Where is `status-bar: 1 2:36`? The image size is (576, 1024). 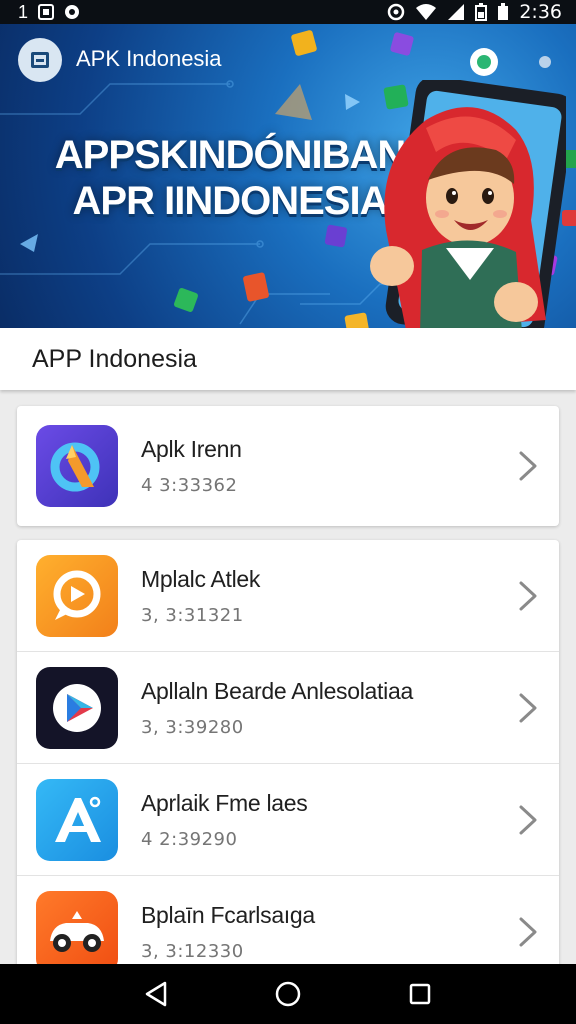
status-bar: 1 2:36 is located at coordinates (288, 12).